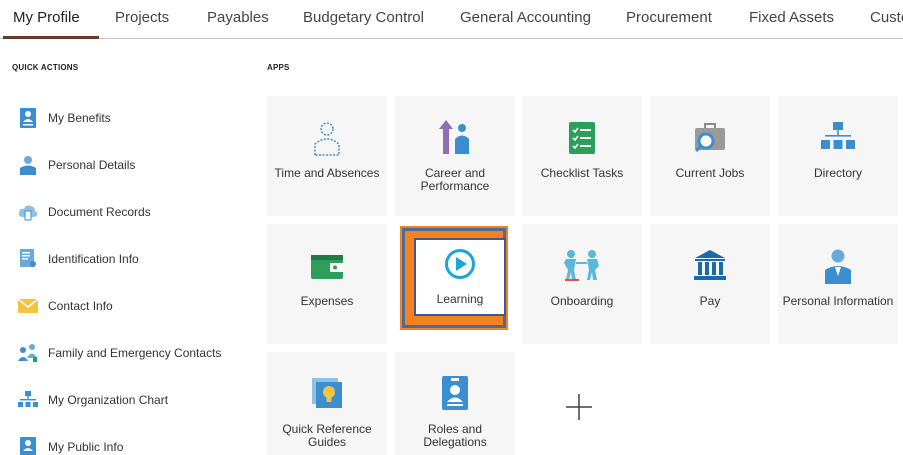  I want to click on tab-payables: Payables, so click(238, 17).